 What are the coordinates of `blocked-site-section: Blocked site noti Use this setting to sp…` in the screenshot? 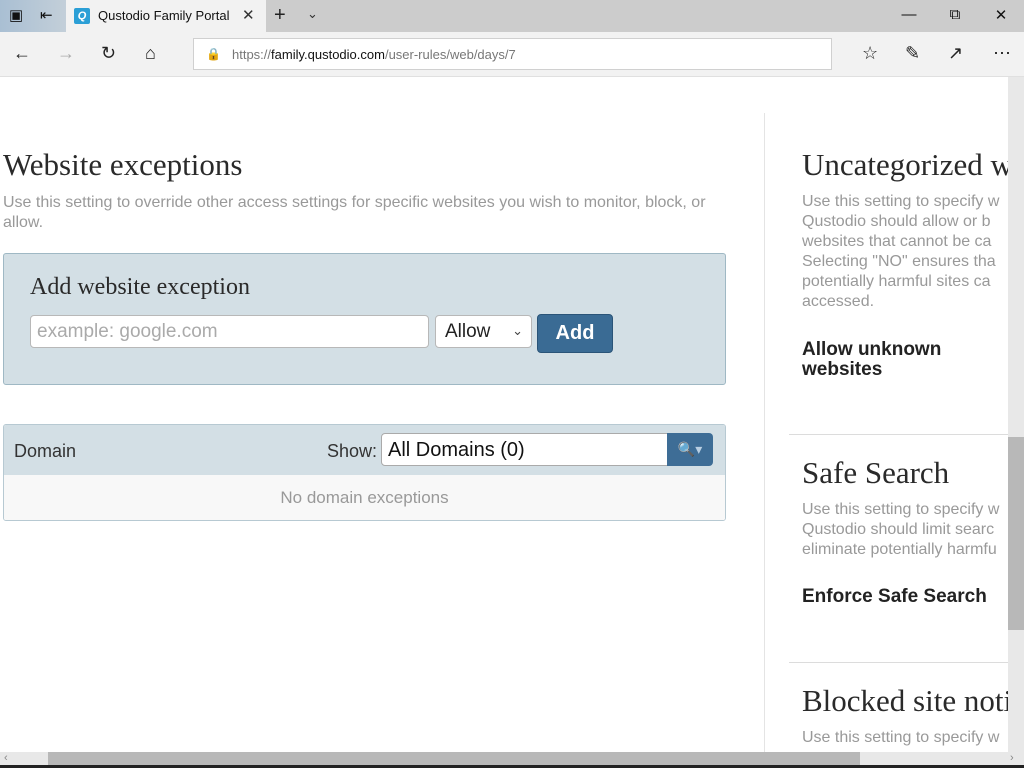 It's located at (905, 715).